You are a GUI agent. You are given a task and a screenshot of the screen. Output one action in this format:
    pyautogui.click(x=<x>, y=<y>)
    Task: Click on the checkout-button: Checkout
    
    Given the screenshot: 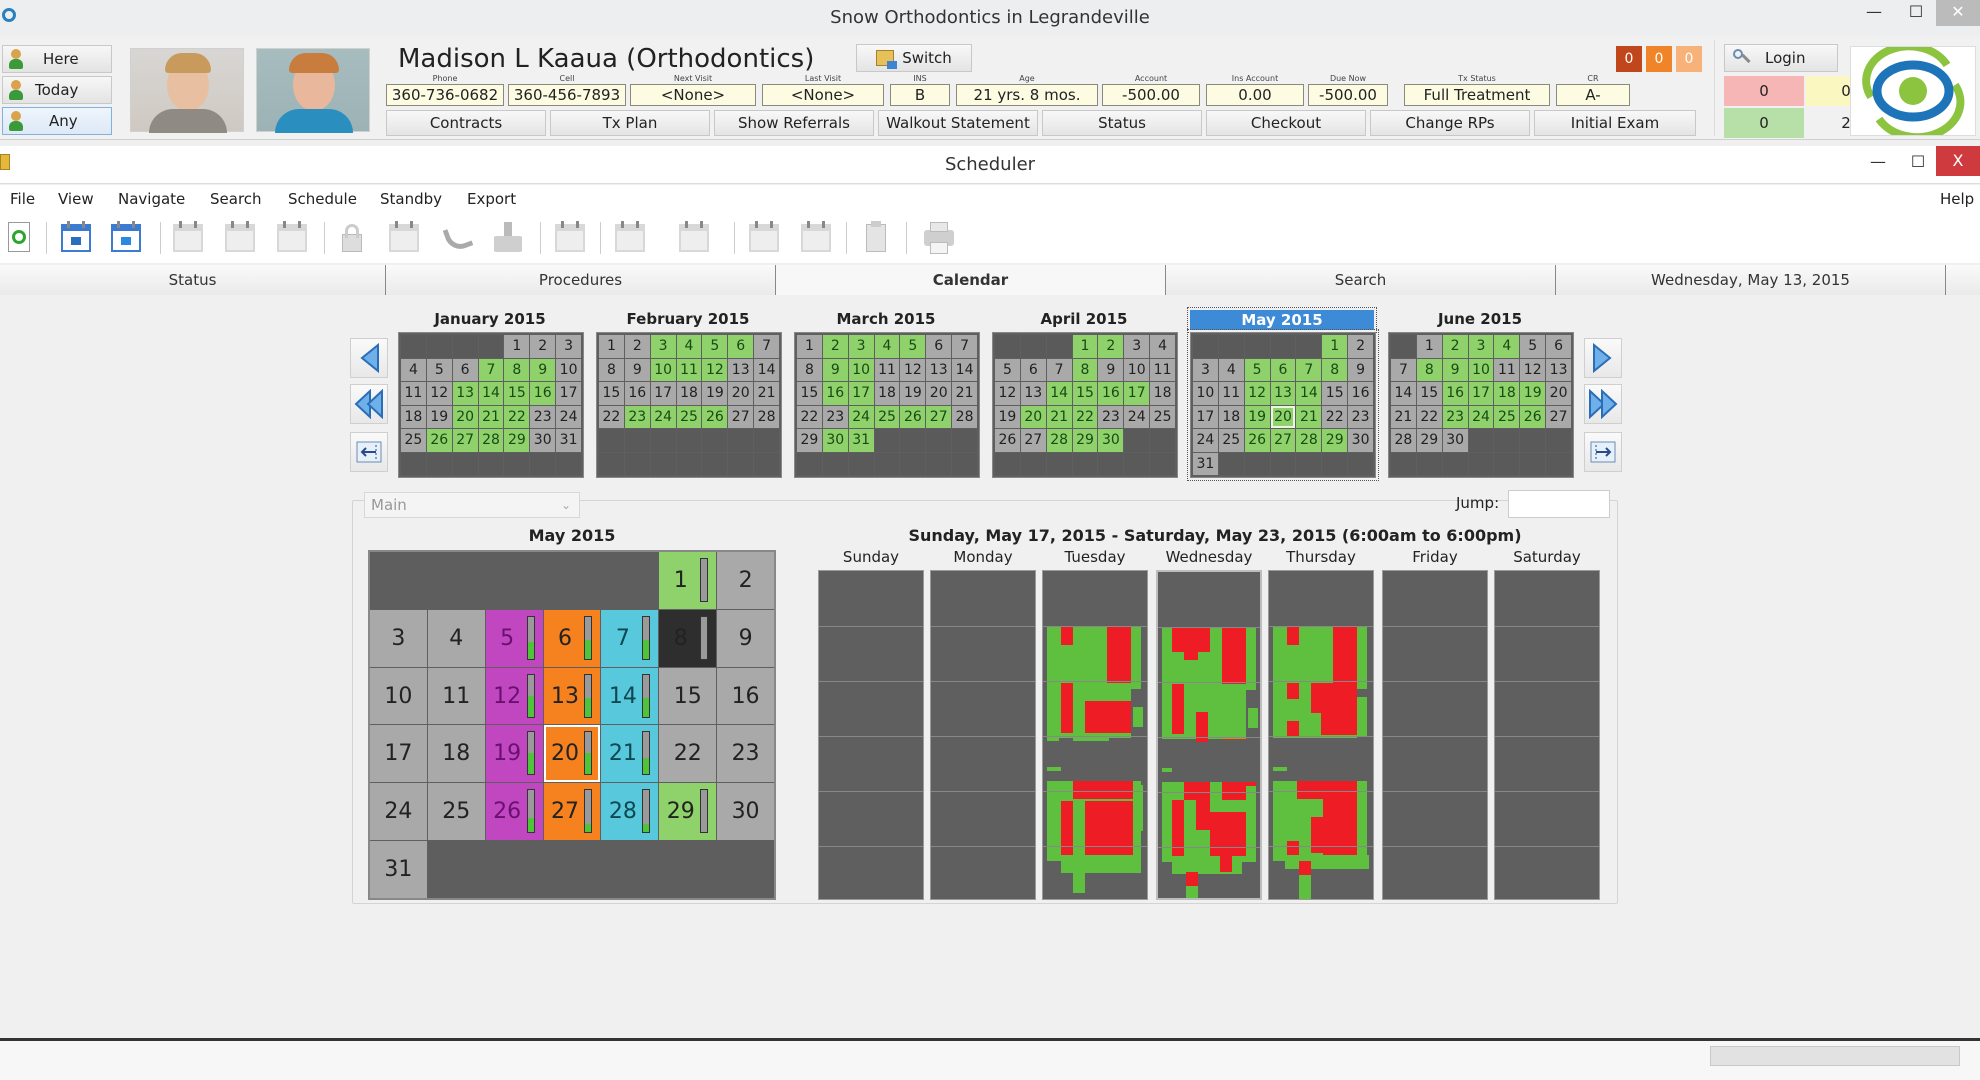 What is the action you would take?
    pyautogui.click(x=1286, y=123)
    